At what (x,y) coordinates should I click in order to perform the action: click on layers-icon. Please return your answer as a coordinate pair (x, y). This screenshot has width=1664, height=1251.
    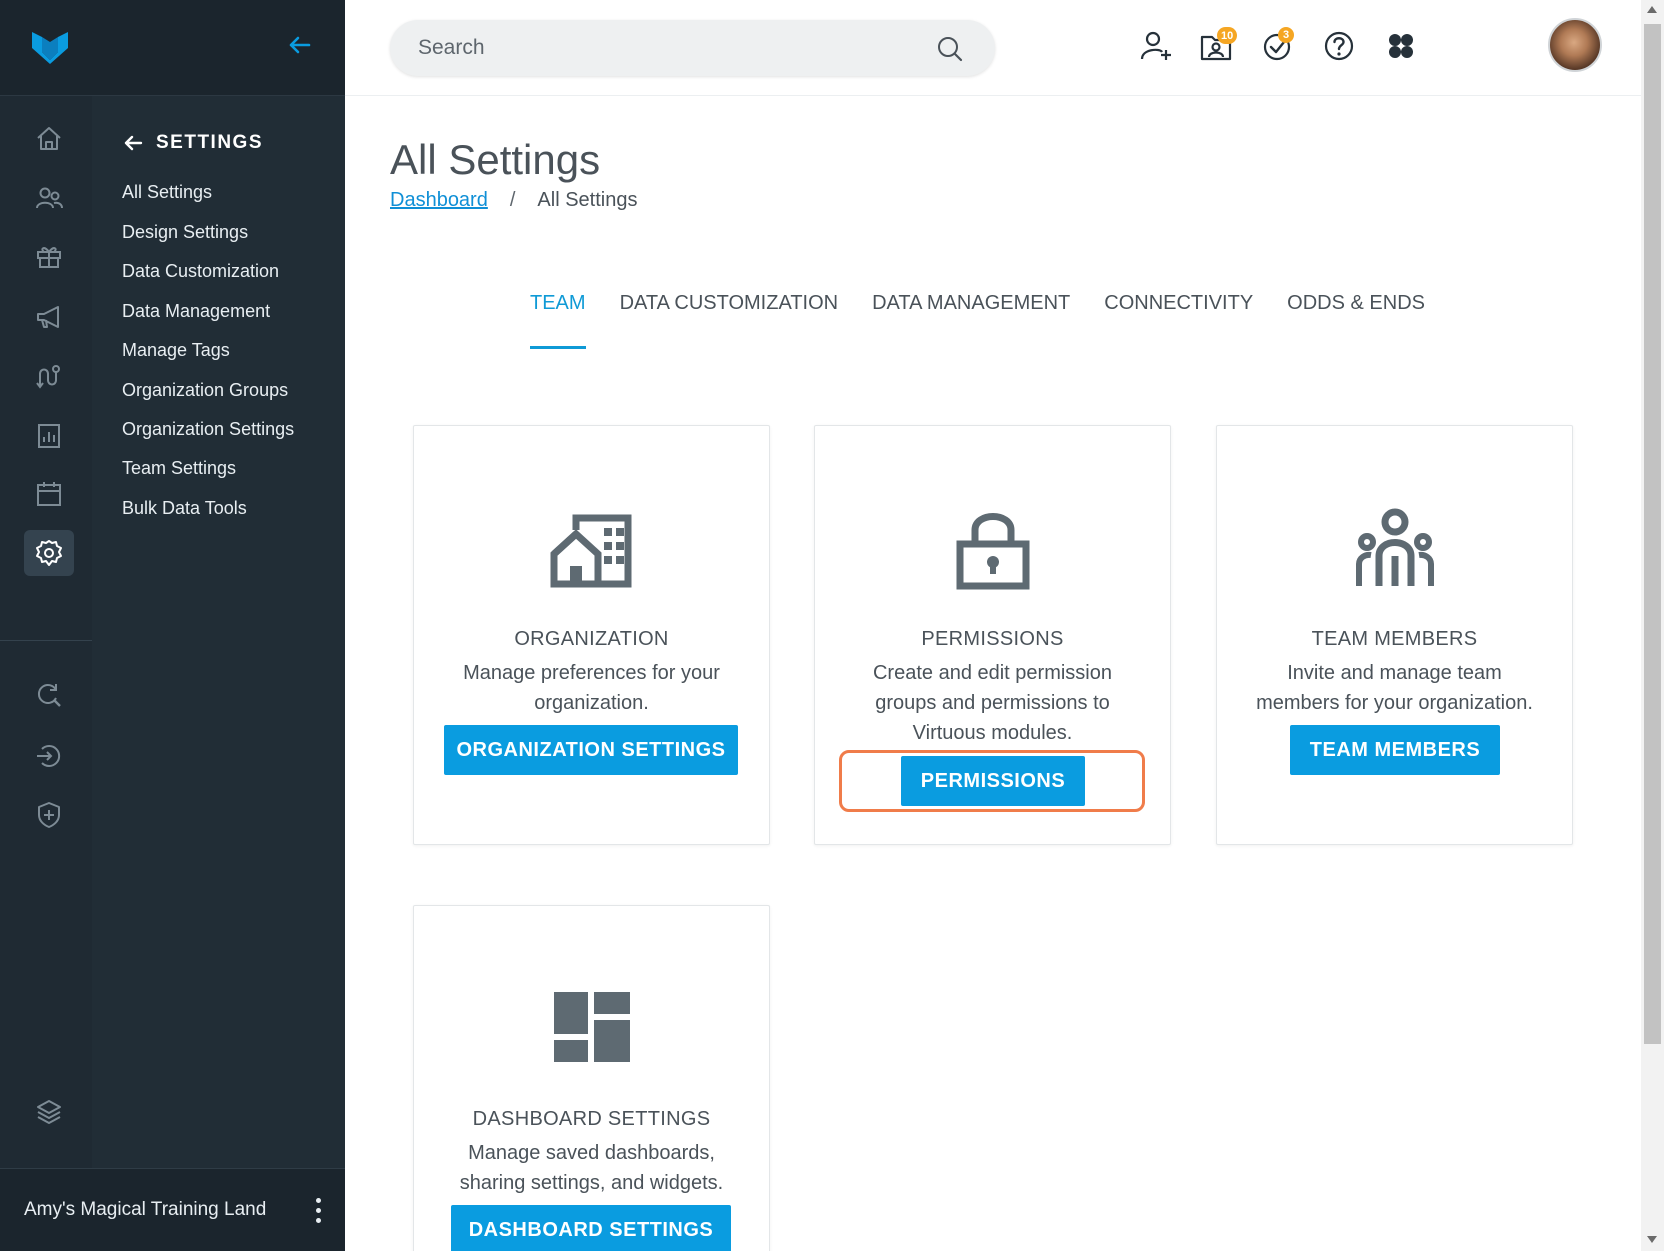
    Looking at the image, I should click on (49, 1111).